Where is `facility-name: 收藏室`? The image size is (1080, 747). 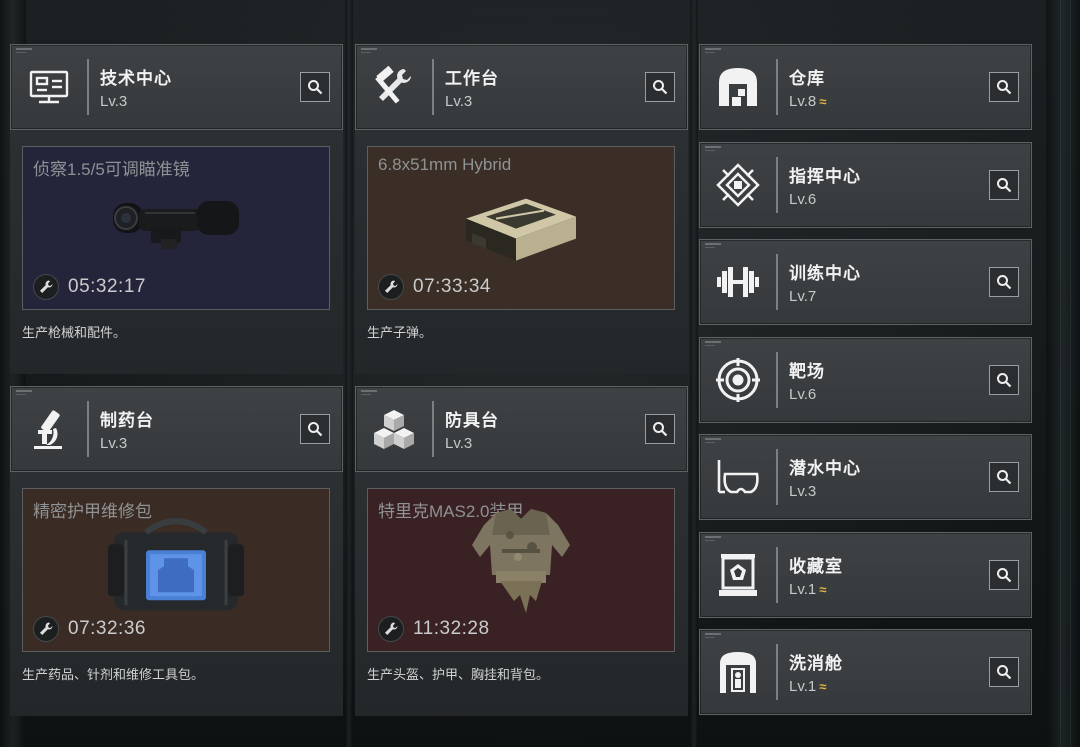
facility-name: 收藏室 is located at coordinates (816, 566).